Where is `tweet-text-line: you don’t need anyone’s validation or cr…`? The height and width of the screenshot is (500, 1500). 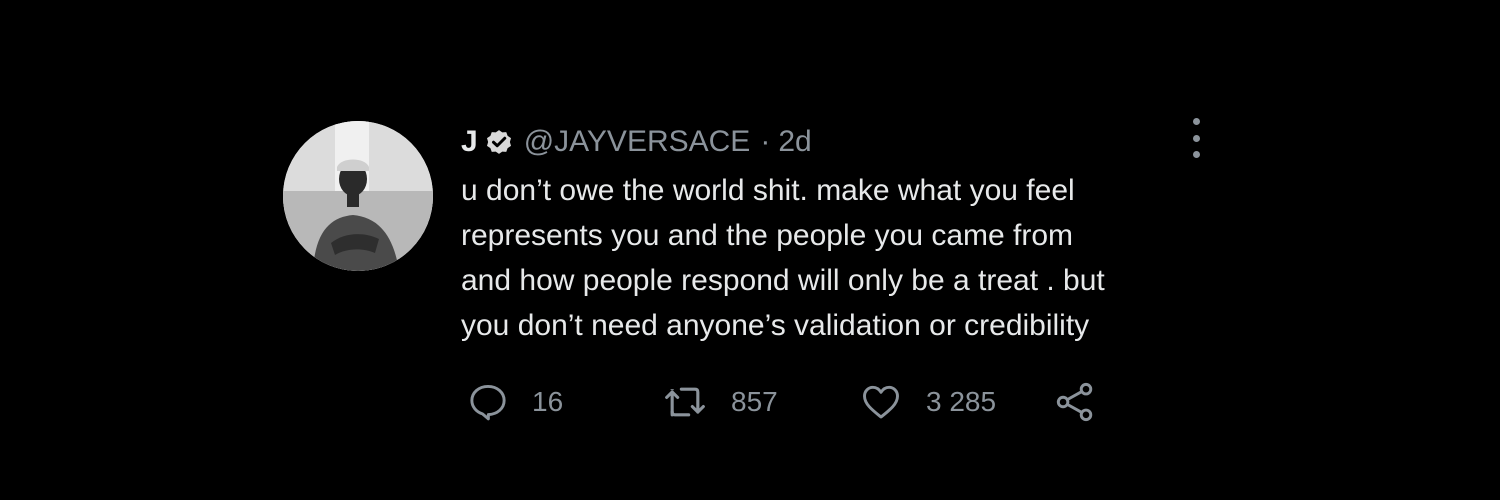 tweet-text-line: you don’t need anyone’s validation or cr… is located at coordinates (775, 325).